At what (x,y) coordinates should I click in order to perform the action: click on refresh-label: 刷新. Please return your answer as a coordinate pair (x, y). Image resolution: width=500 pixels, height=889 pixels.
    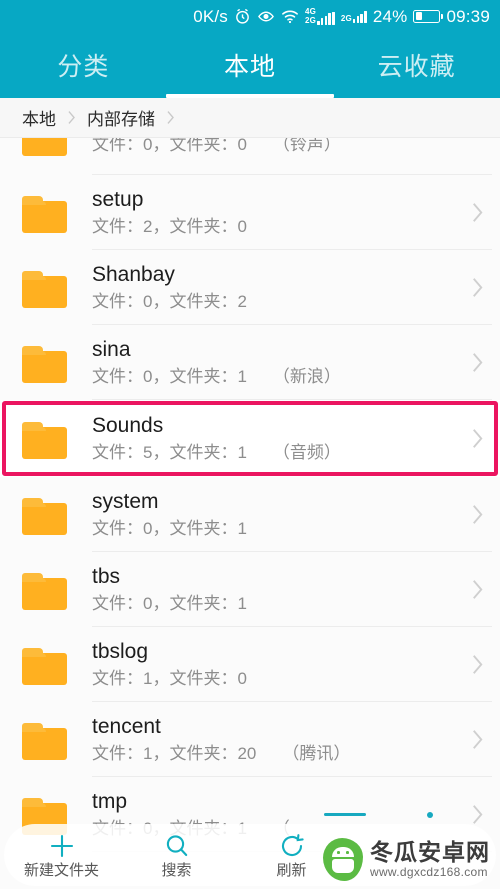
    Looking at the image, I should click on (291, 870).